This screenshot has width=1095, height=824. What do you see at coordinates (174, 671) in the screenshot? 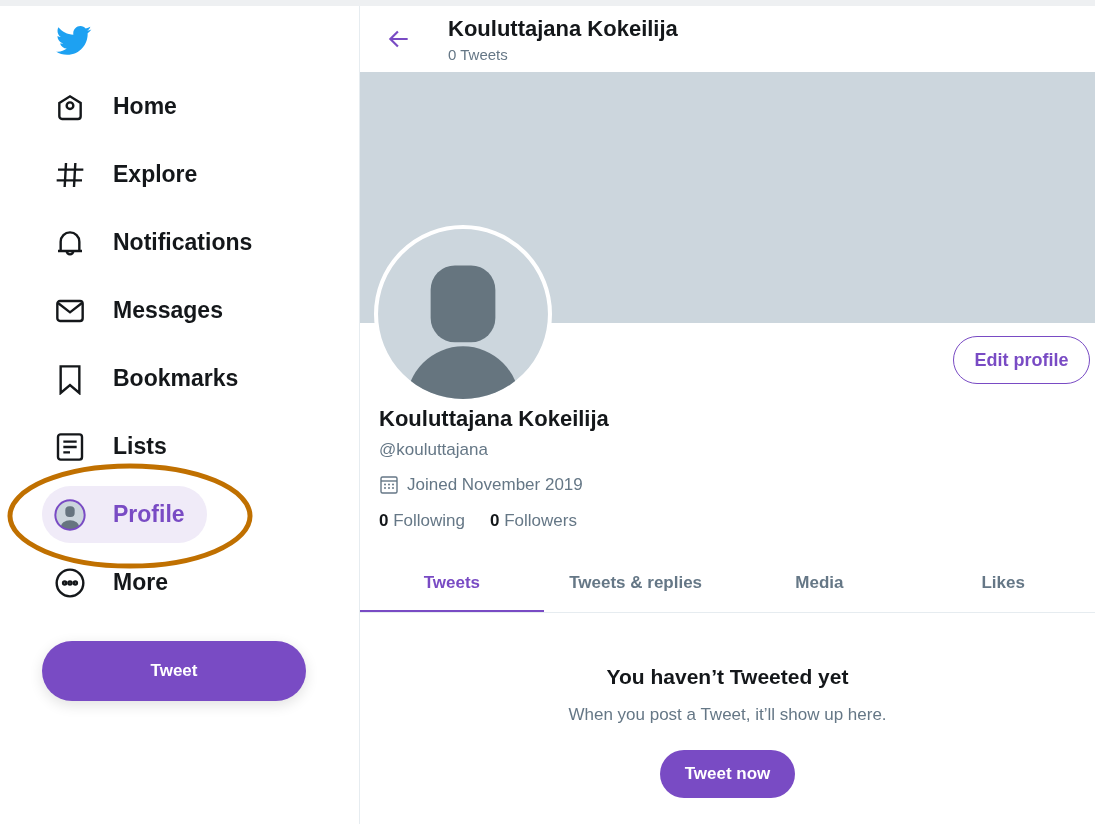
I see `tweet-button: Tweet` at bounding box center [174, 671].